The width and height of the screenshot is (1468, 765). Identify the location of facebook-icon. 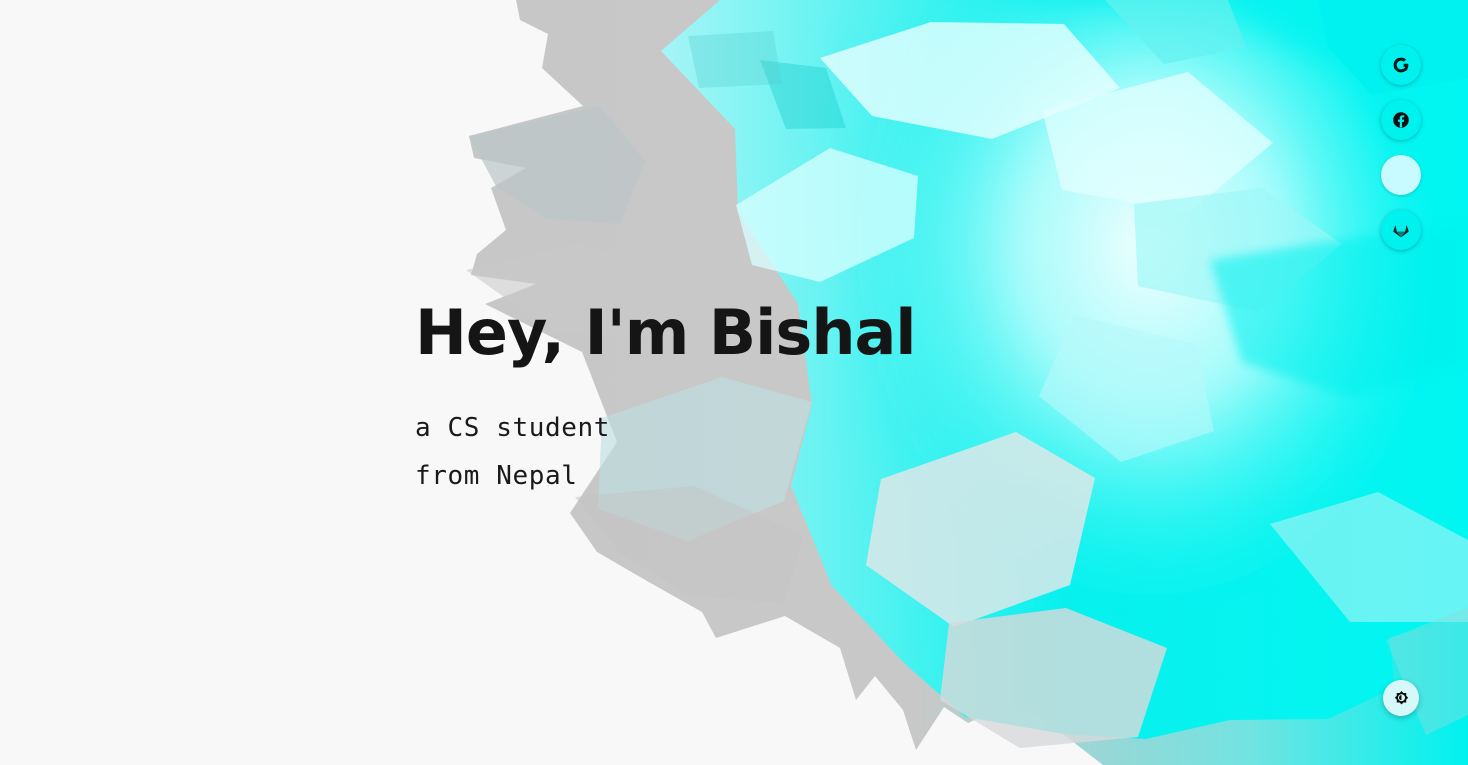
(1401, 120).